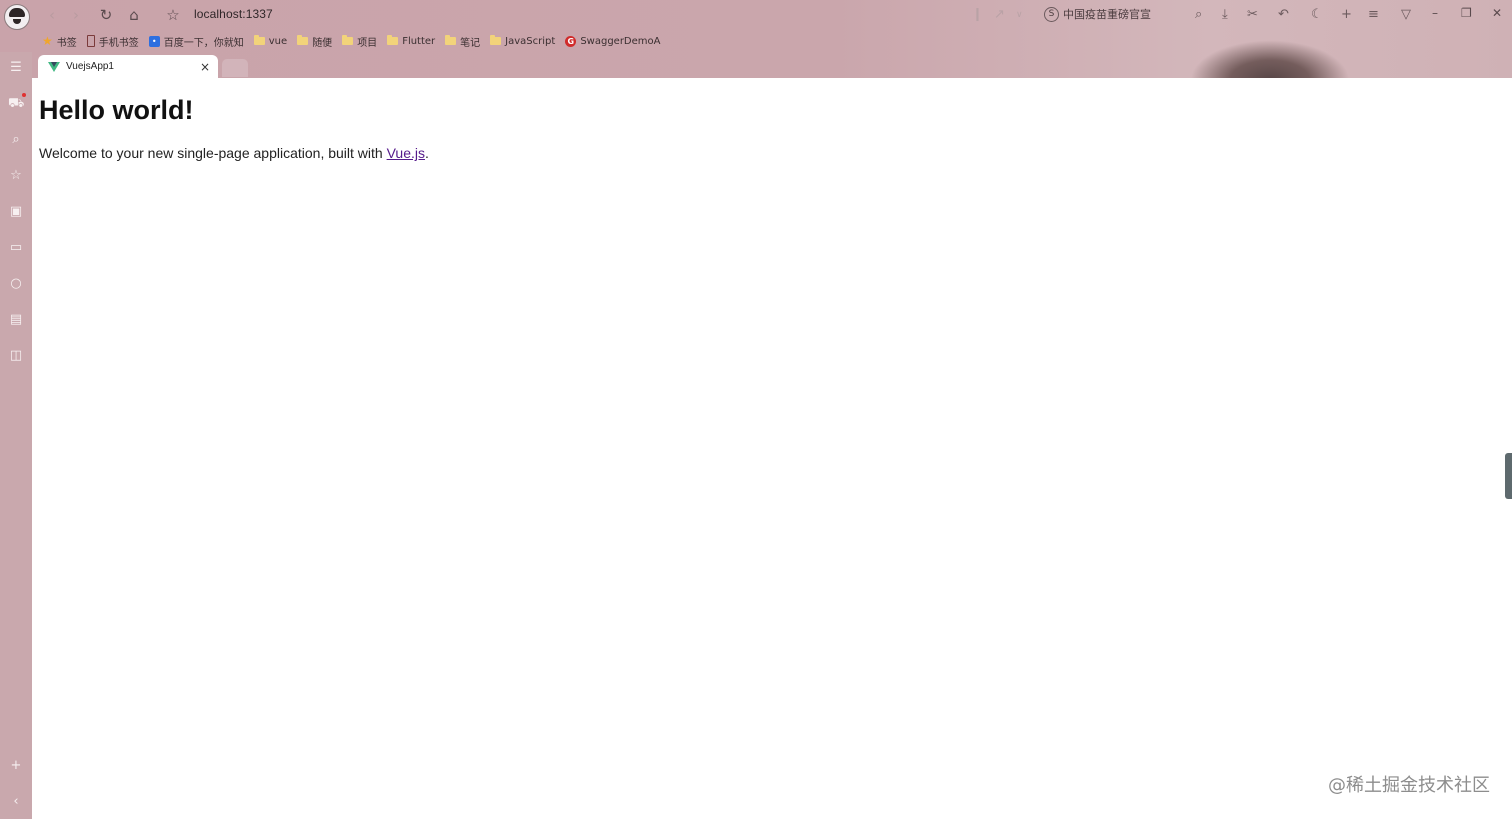 This screenshot has height=819, width=1512. What do you see at coordinates (462, 41) in the screenshot?
I see `bookmark-folder: 笔记` at bounding box center [462, 41].